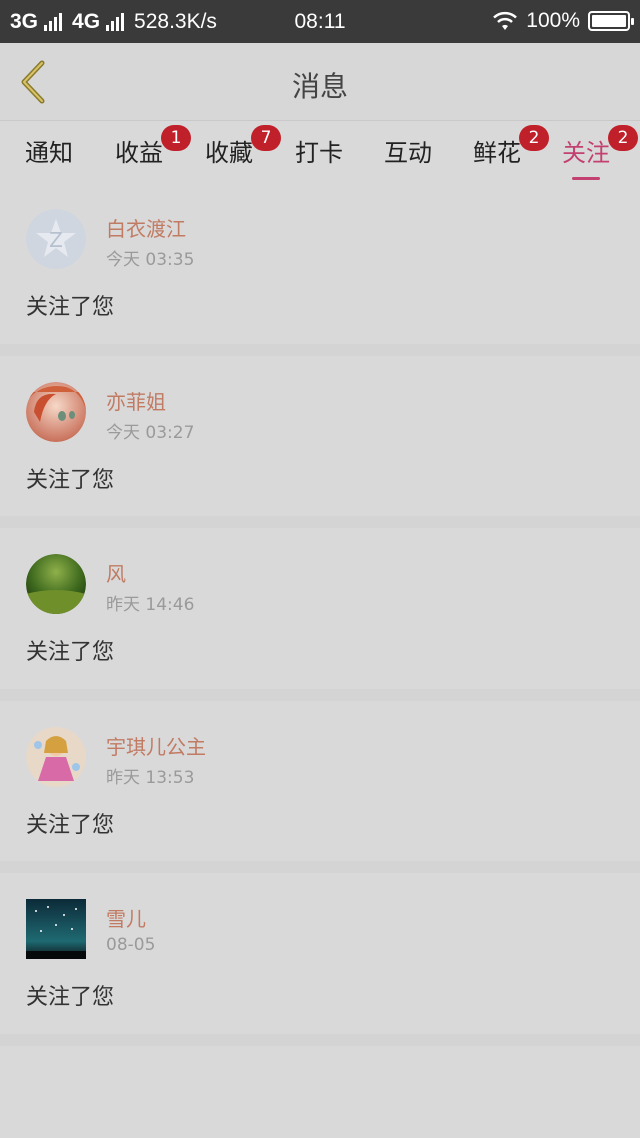 The height and width of the screenshot is (1138, 640). What do you see at coordinates (116, 572) in the screenshot?
I see `user-name: 风` at bounding box center [116, 572].